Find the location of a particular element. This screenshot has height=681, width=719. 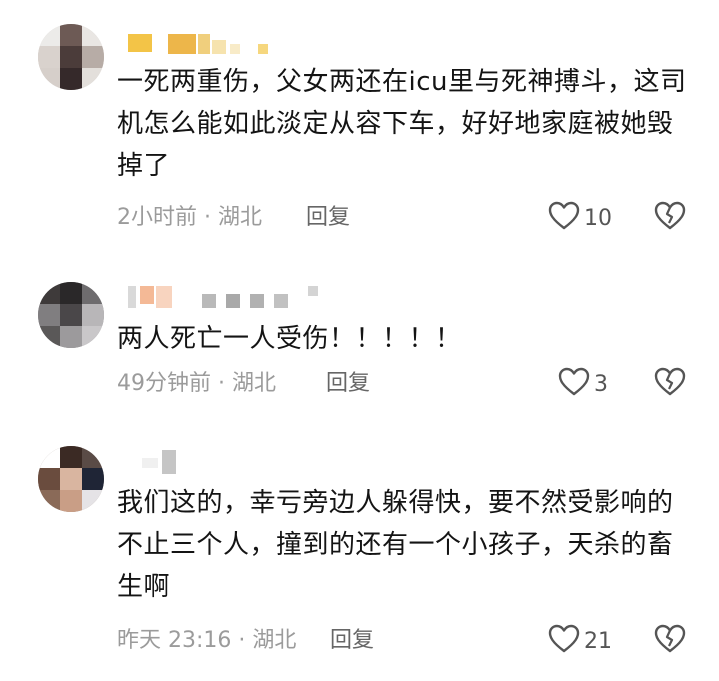

like-count: 21 is located at coordinates (598, 641).